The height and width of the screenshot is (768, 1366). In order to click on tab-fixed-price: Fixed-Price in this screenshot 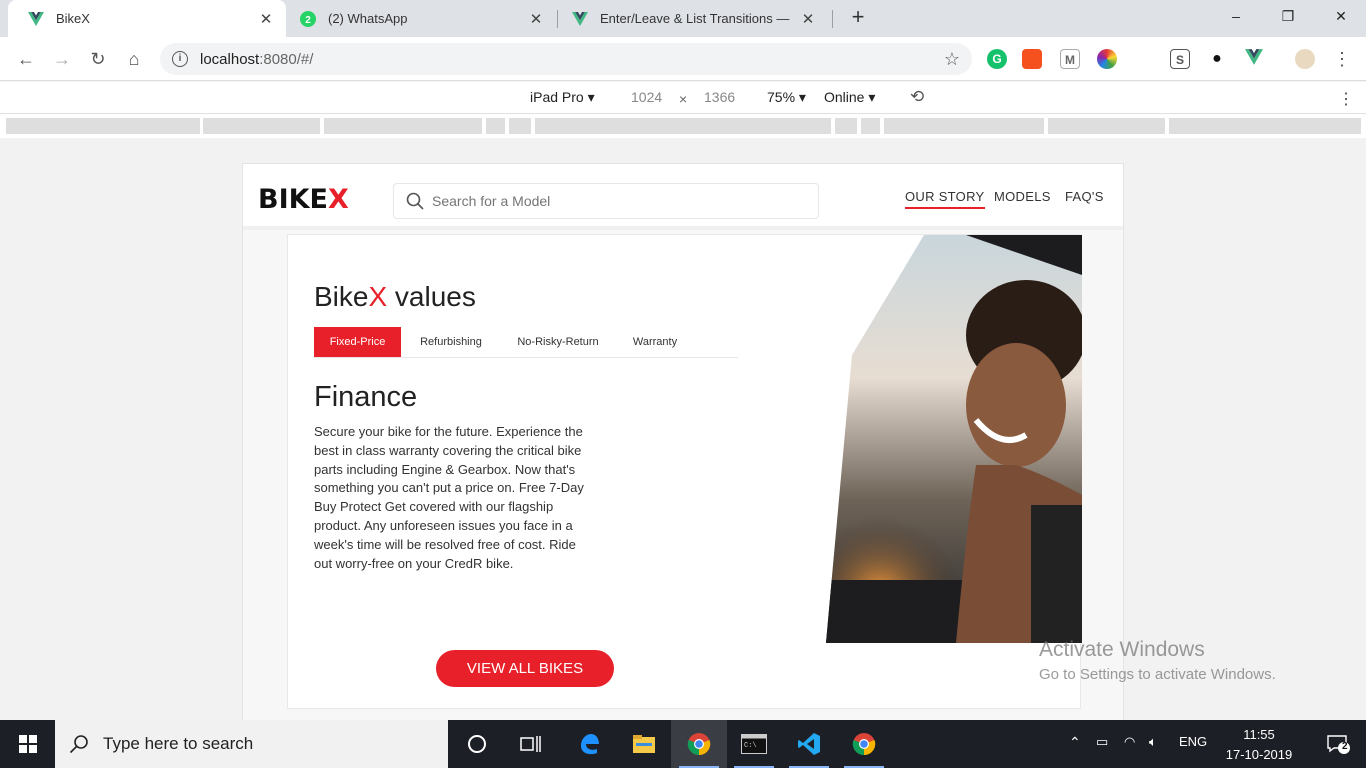, I will do `click(357, 342)`.